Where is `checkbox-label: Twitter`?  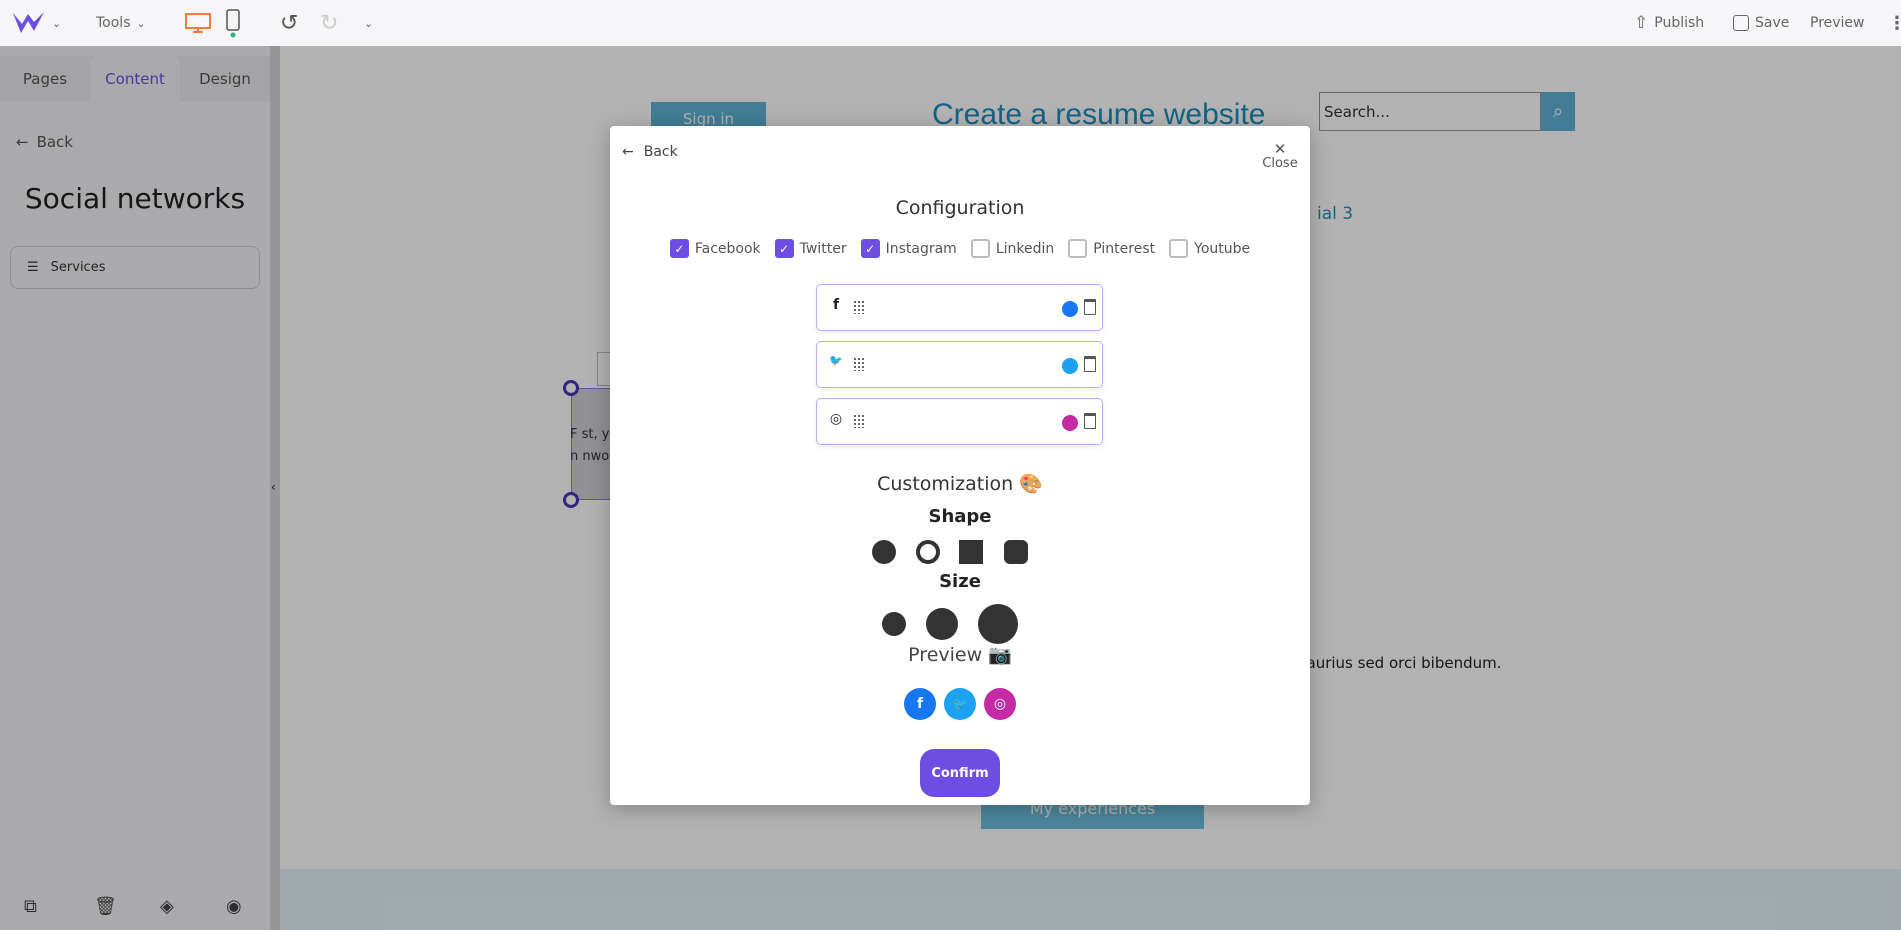
checkbox-label: Twitter is located at coordinates (823, 248).